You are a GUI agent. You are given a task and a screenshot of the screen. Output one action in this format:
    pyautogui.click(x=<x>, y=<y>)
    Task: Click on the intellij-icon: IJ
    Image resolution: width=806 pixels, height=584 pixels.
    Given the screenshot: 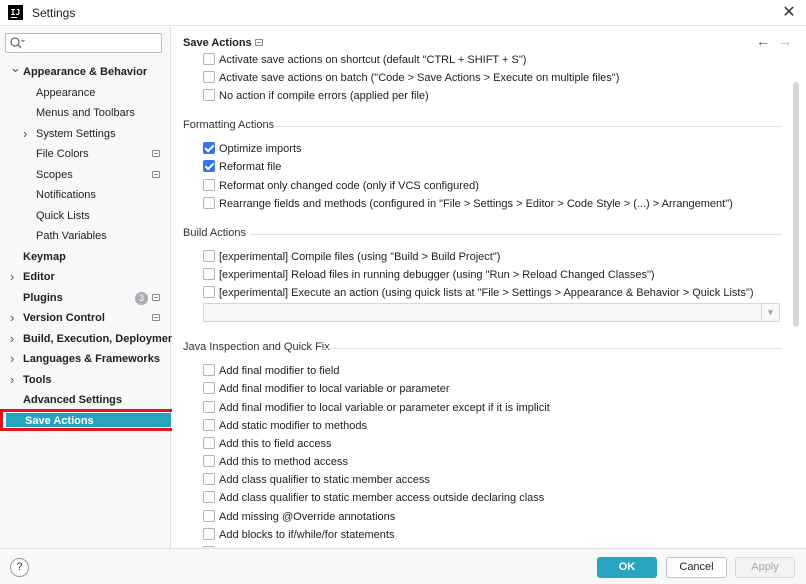 What is the action you would take?
    pyautogui.click(x=15, y=12)
    